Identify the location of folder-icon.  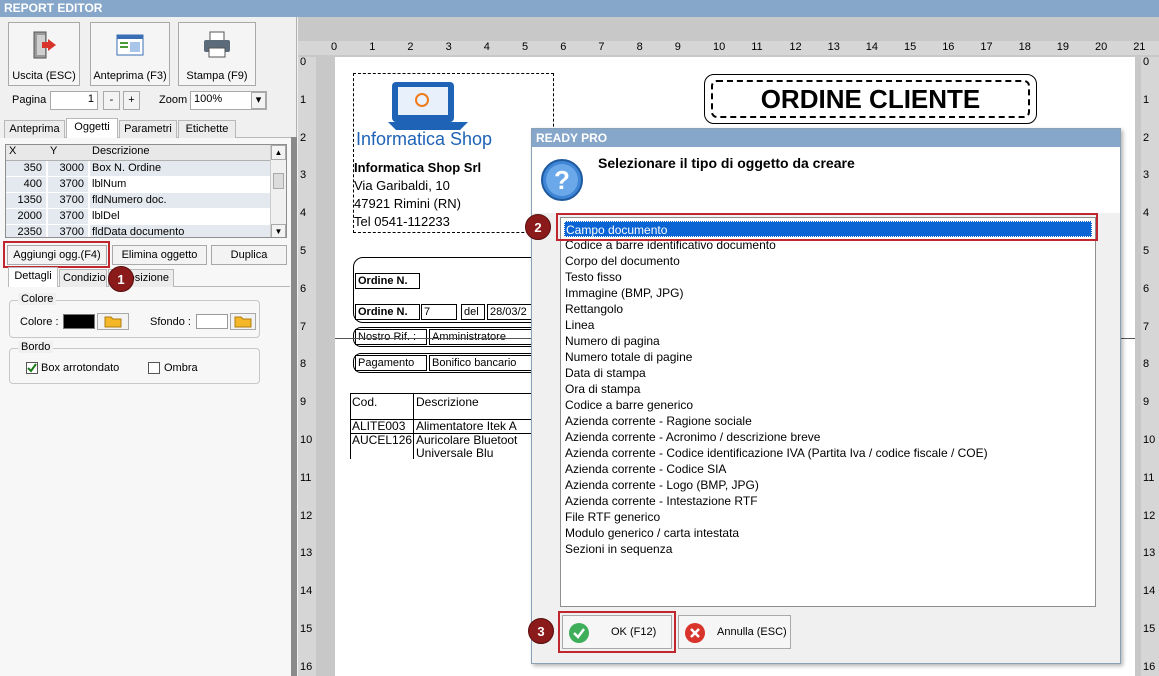
(243, 322).